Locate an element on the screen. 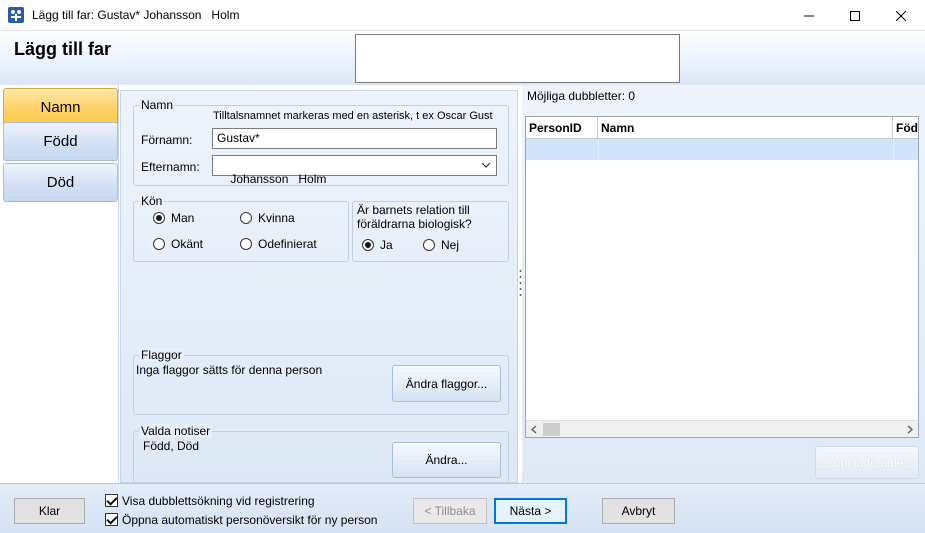 This screenshot has width=925, height=533. gender-group is located at coordinates (241, 231).